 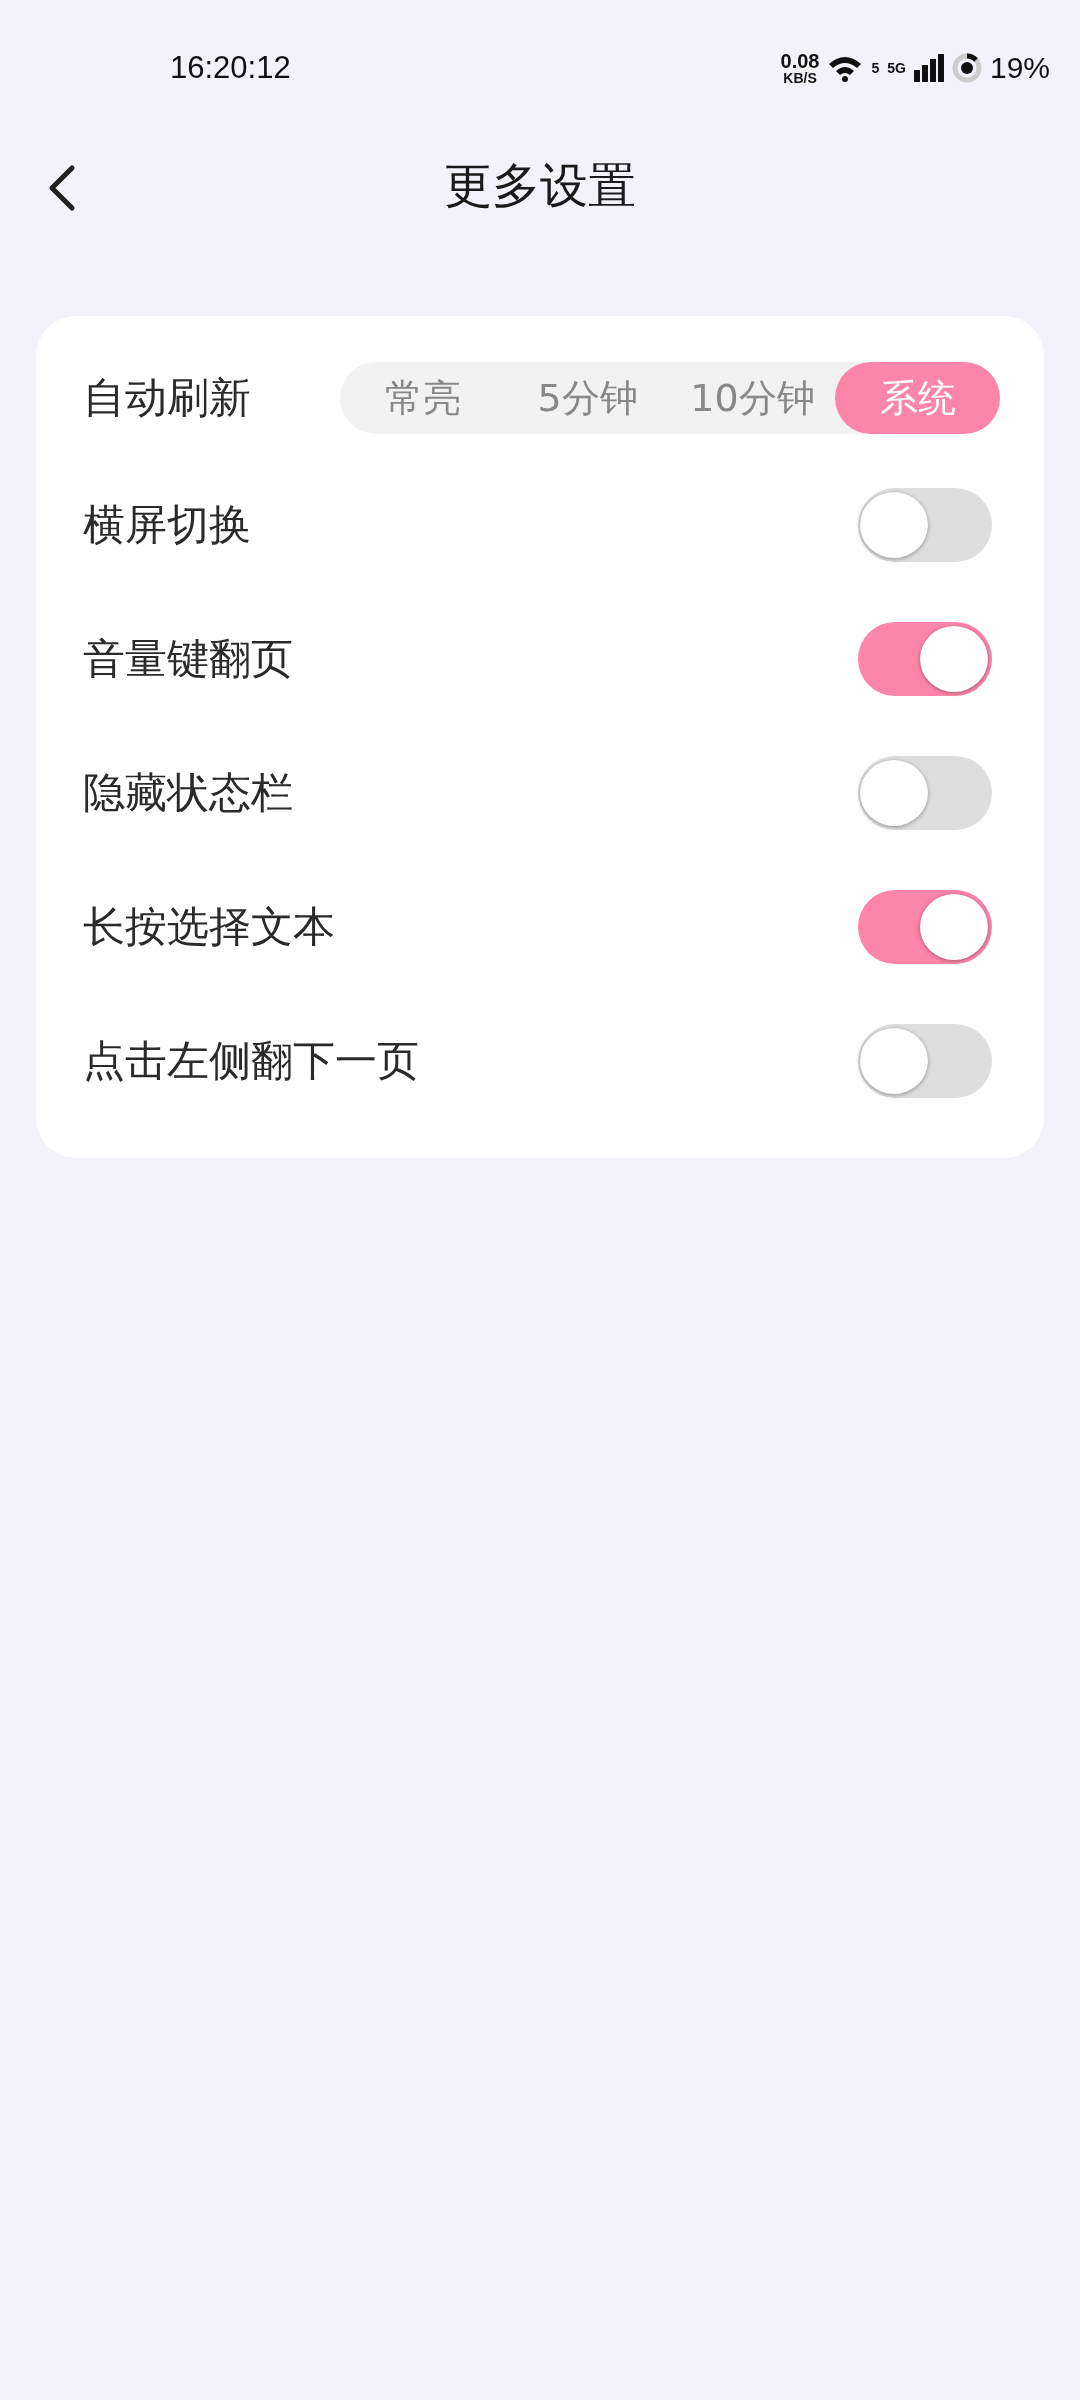 What do you see at coordinates (845, 68) in the screenshot?
I see `wifi-icon` at bounding box center [845, 68].